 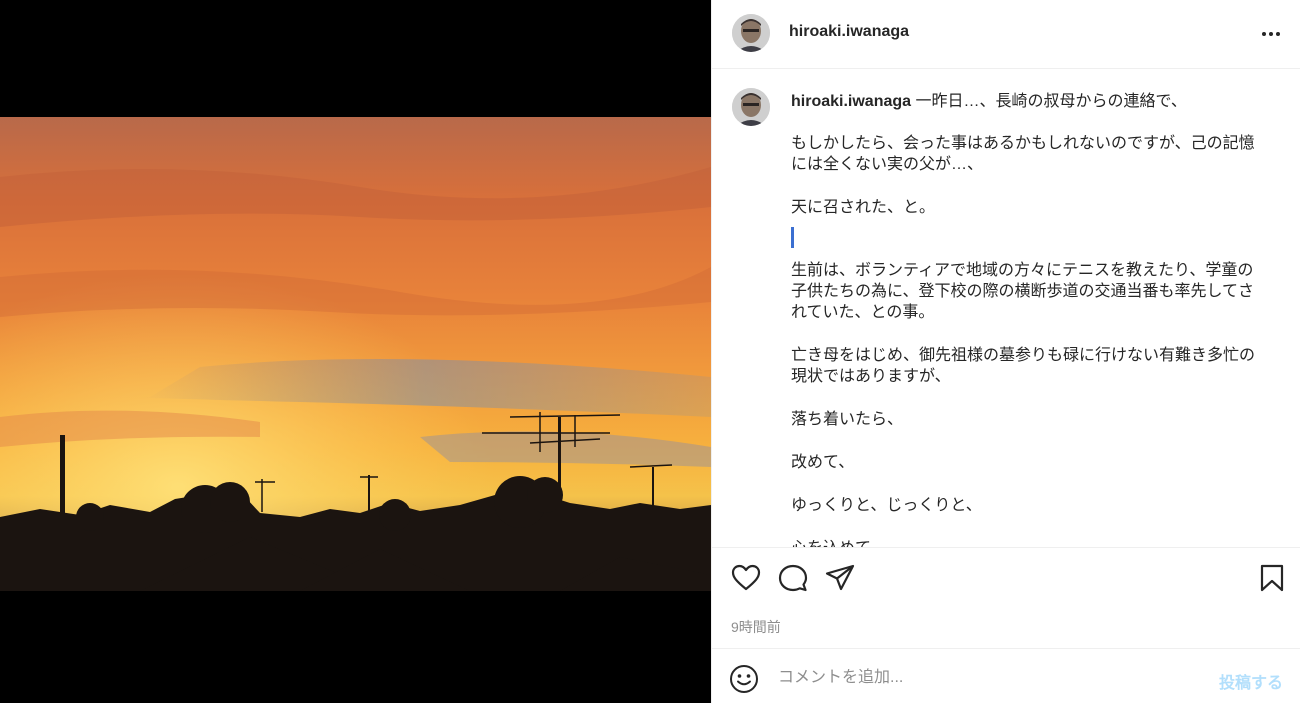 What do you see at coordinates (886, 505) in the screenshot?
I see `caption-paragraph: ゆっくりと、じっくりと、` at bounding box center [886, 505].